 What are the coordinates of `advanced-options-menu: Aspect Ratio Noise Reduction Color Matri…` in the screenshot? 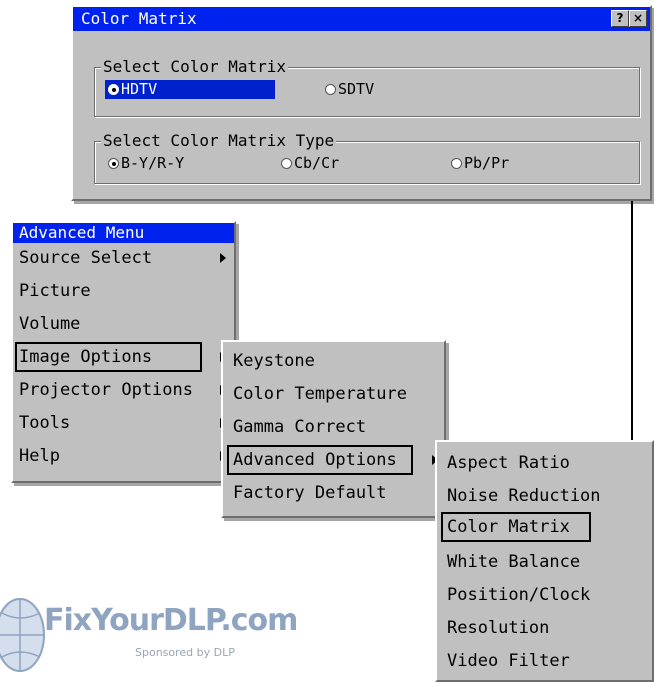 It's located at (544, 561).